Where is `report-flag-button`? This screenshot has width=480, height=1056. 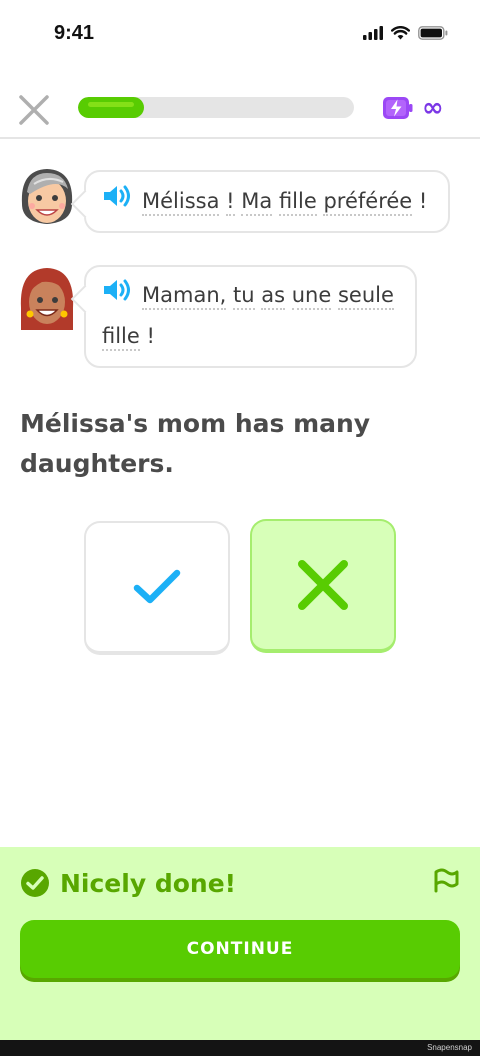 report-flag-button is located at coordinates (446, 882).